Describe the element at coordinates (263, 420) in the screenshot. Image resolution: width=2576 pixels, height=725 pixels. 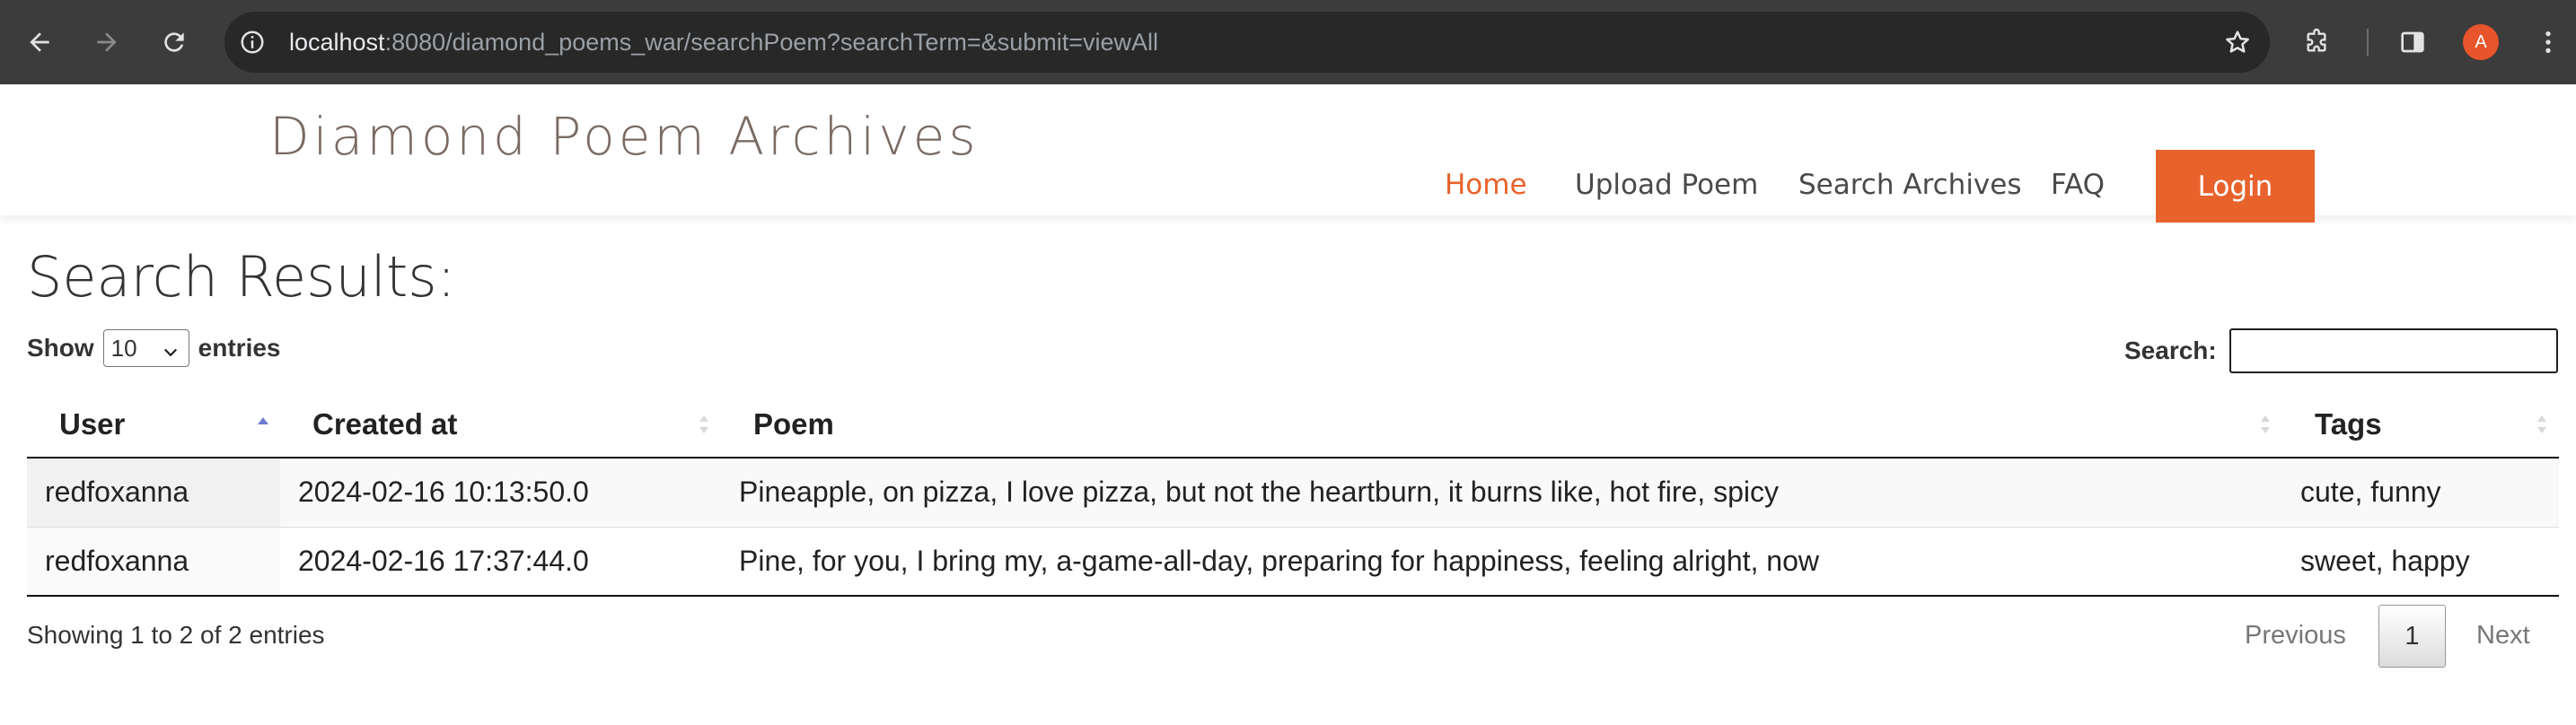
I see `sort-ascending-icon` at that location.